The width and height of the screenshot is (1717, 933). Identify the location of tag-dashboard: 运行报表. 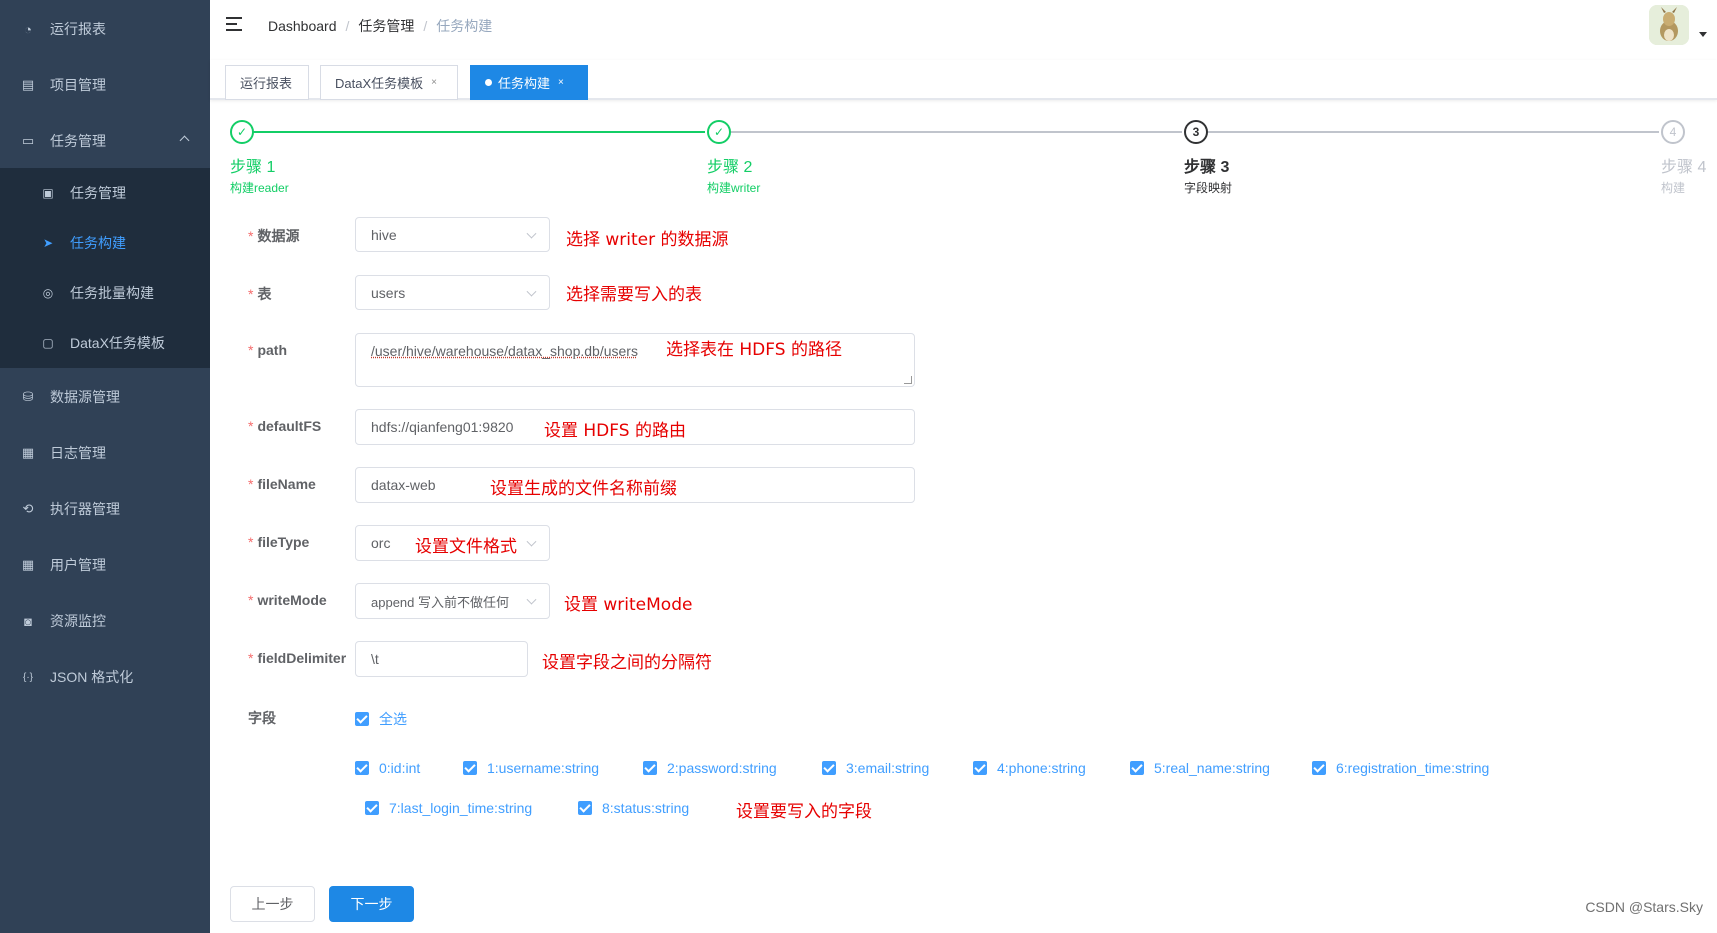
(267, 82).